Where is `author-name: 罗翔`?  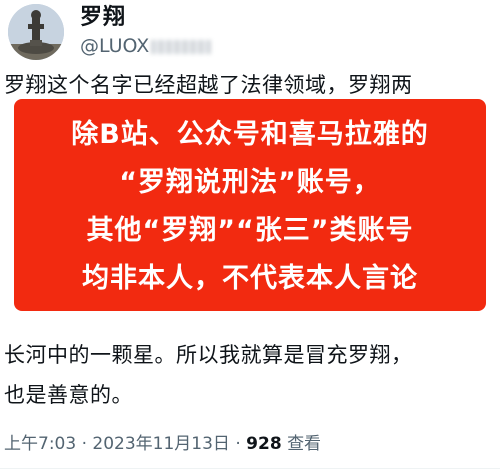
author-name: 罗翔 is located at coordinates (103, 18).